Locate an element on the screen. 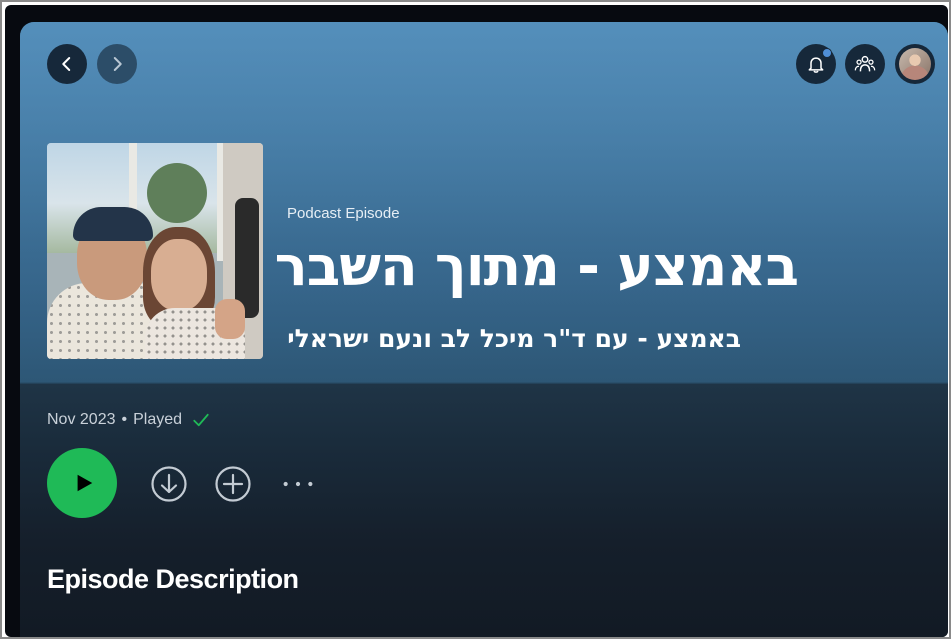  more-options-icon is located at coordinates (298, 484).